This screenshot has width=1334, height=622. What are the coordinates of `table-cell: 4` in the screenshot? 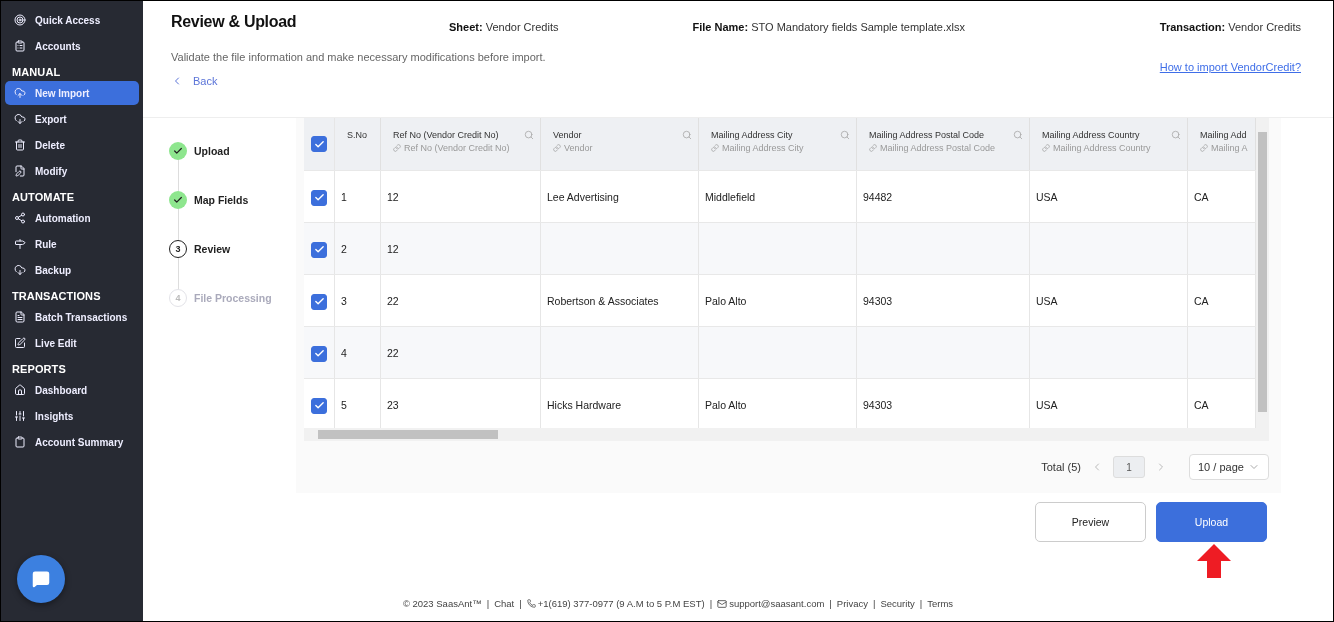 It's located at (344, 352).